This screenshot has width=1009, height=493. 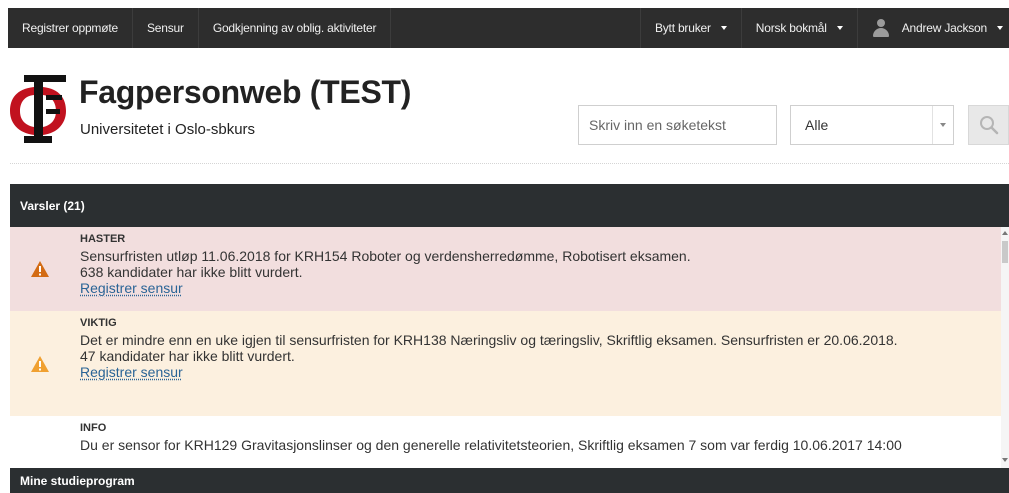 I want to click on search-scope-select: Alle, so click(x=872, y=125).